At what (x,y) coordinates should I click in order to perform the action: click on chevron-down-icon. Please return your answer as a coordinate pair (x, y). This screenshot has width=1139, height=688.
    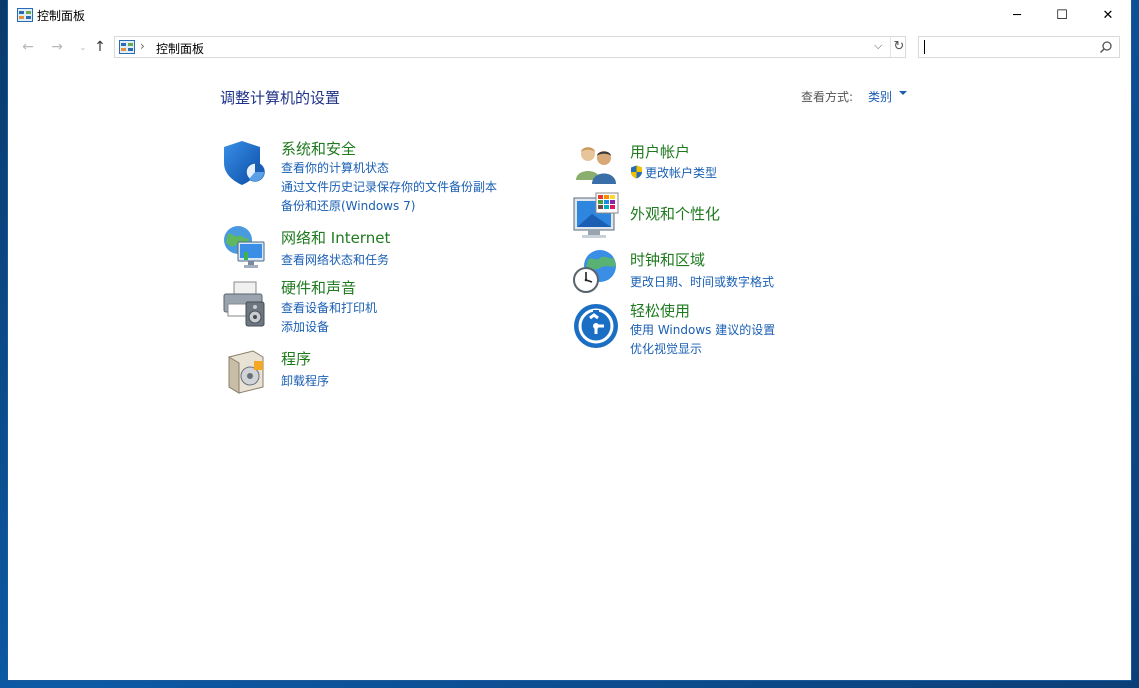
    Looking at the image, I should click on (903, 93).